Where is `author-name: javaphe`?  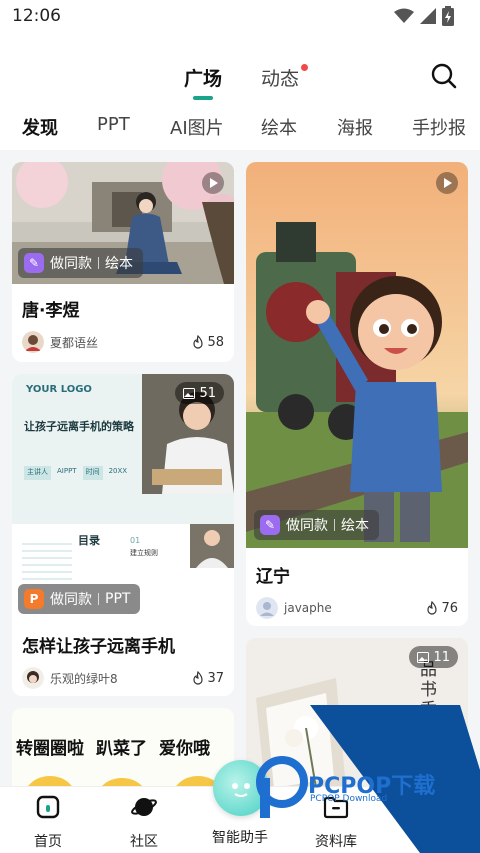 author-name: javaphe is located at coordinates (308, 608).